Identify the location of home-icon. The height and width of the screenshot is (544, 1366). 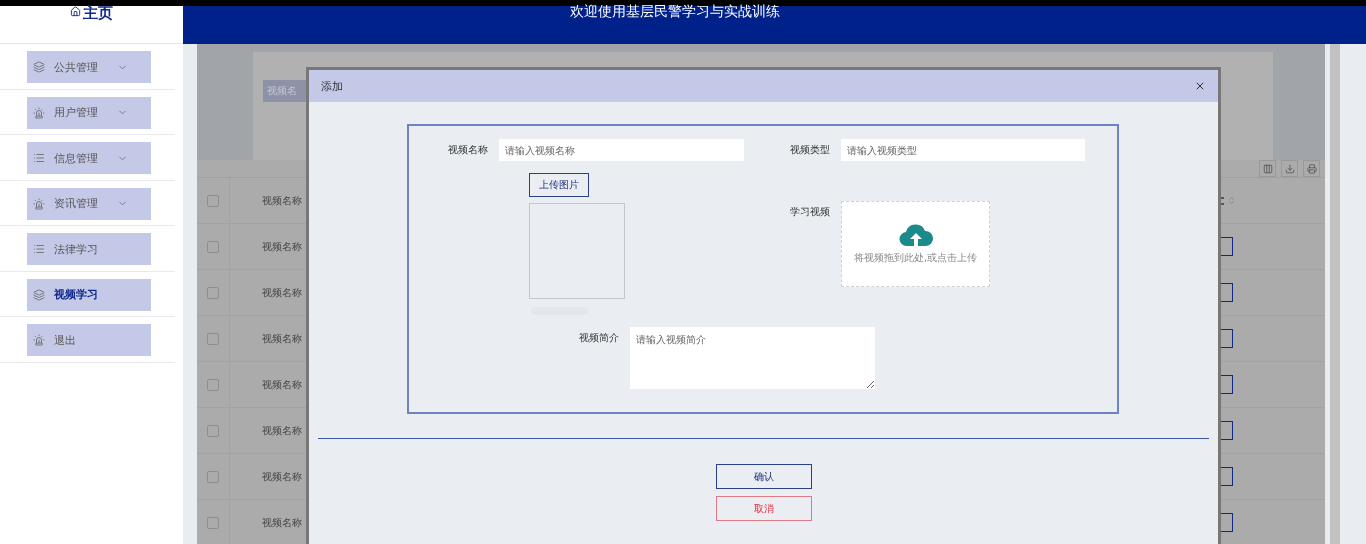
(75, 11).